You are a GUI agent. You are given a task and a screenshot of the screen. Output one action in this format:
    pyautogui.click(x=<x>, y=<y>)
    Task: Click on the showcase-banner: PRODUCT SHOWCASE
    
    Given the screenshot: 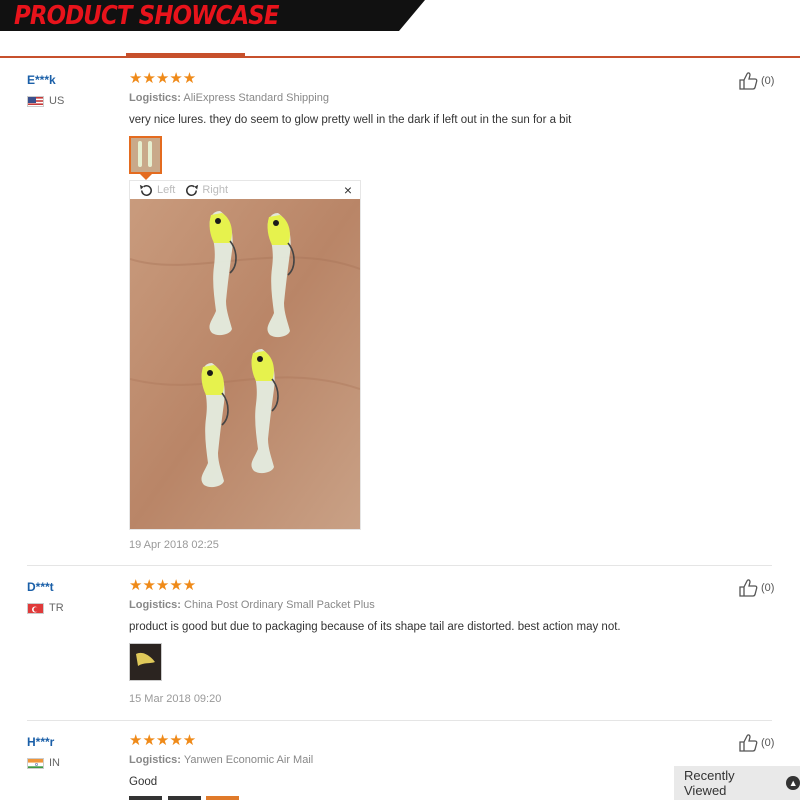 What is the action you would take?
    pyautogui.click(x=400, y=29)
    